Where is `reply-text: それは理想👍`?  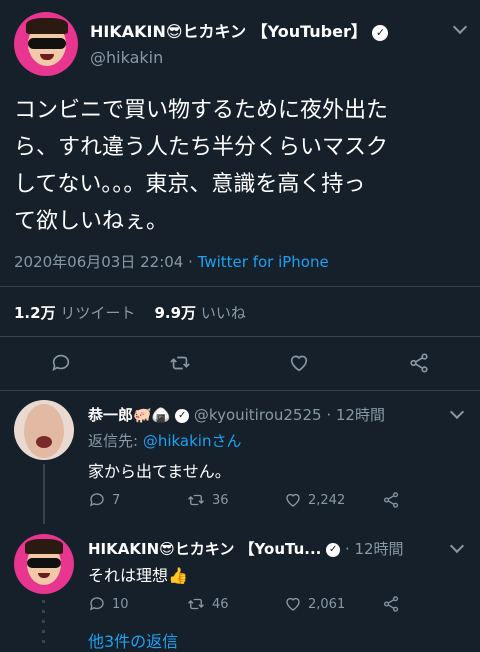
reply-text: それは理想👍 is located at coordinates (138, 575).